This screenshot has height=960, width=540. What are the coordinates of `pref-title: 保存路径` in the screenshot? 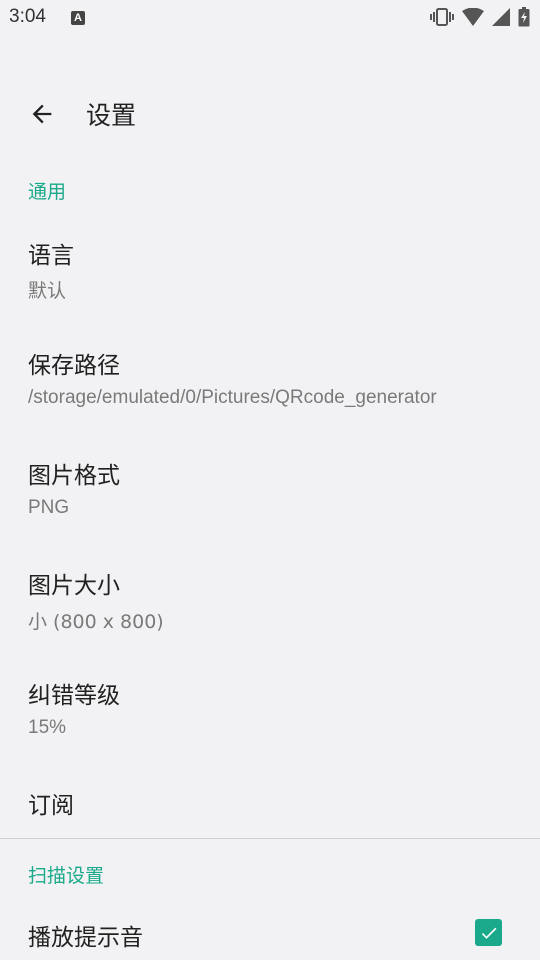 It's located at (74, 366).